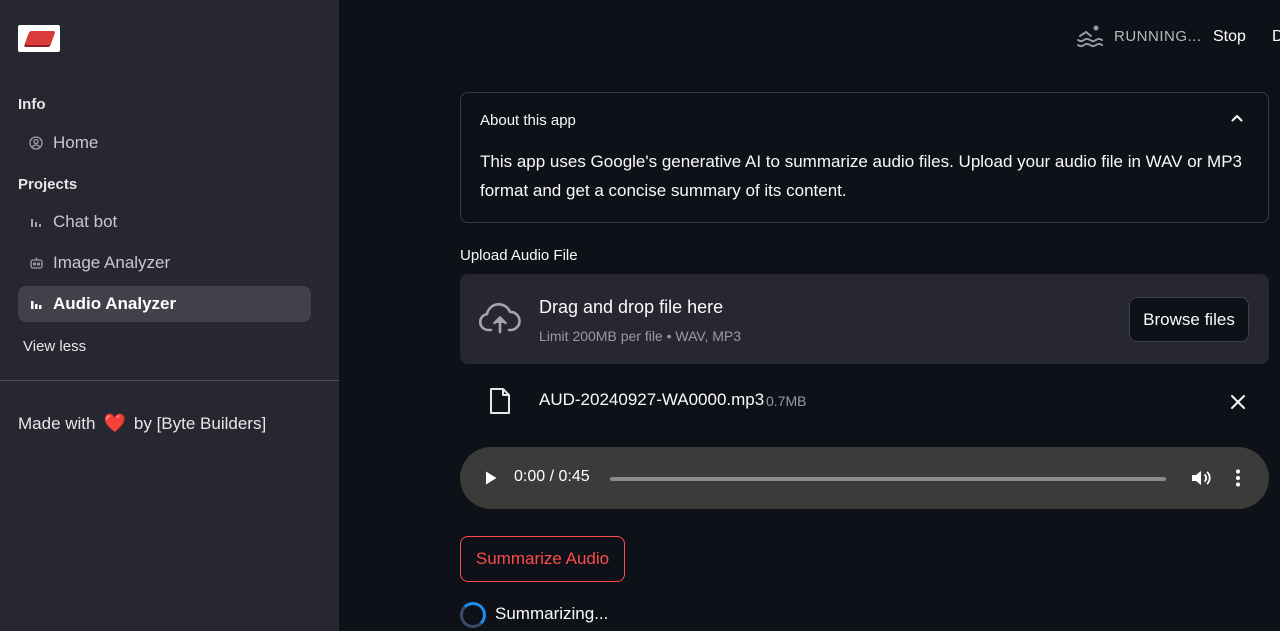  Describe the element at coordinates (1238, 478) in the screenshot. I see `more-vertical-icon` at that location.